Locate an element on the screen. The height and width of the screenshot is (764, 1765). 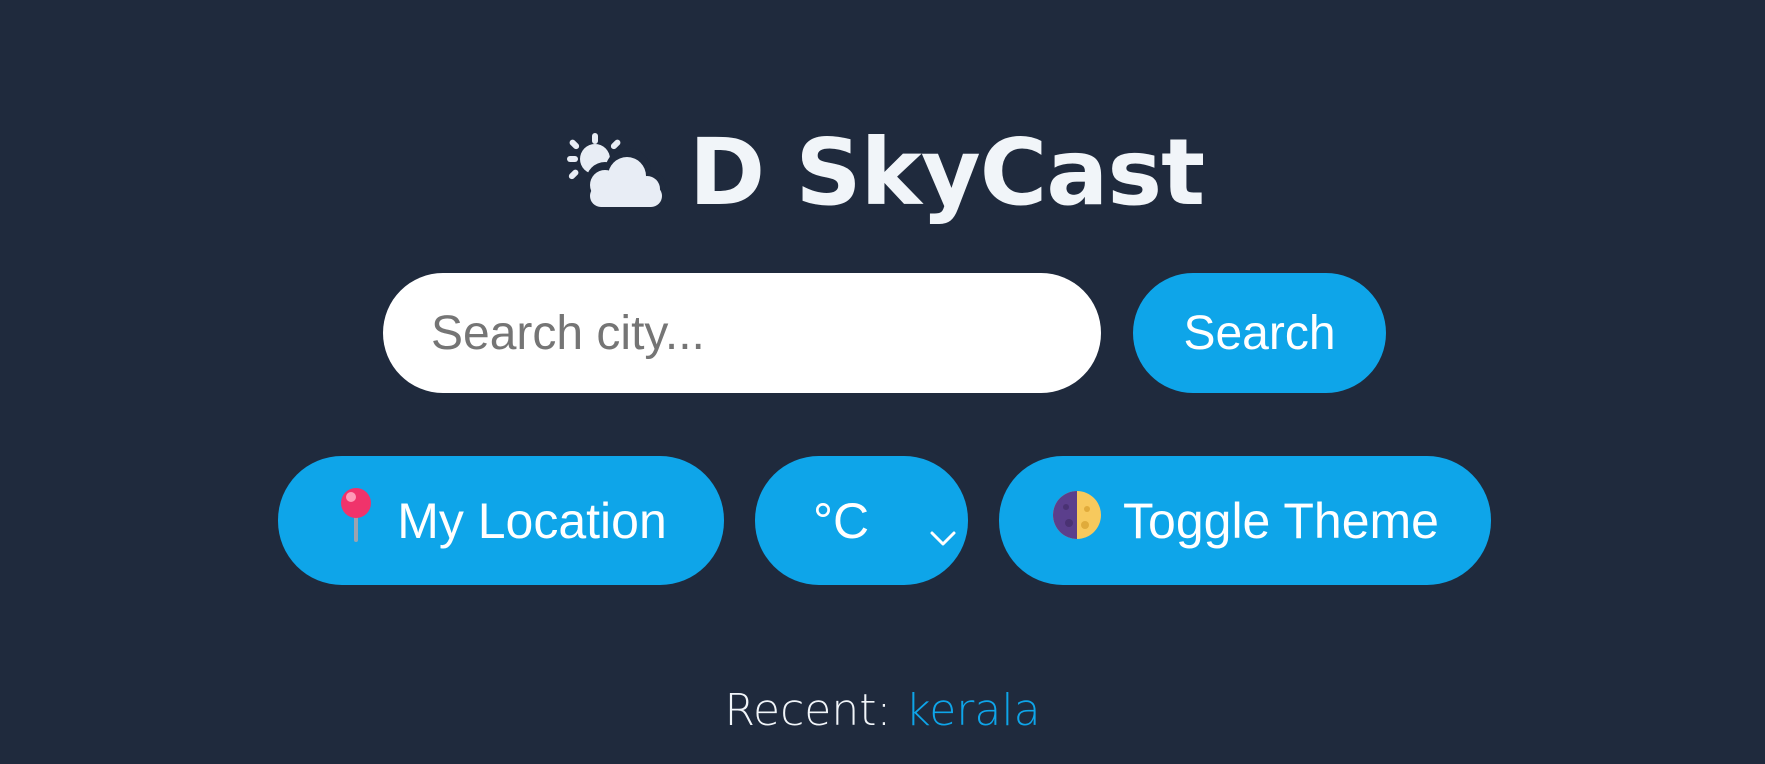
recent-item-kerala: kerala is located at coordinates (972, 710).